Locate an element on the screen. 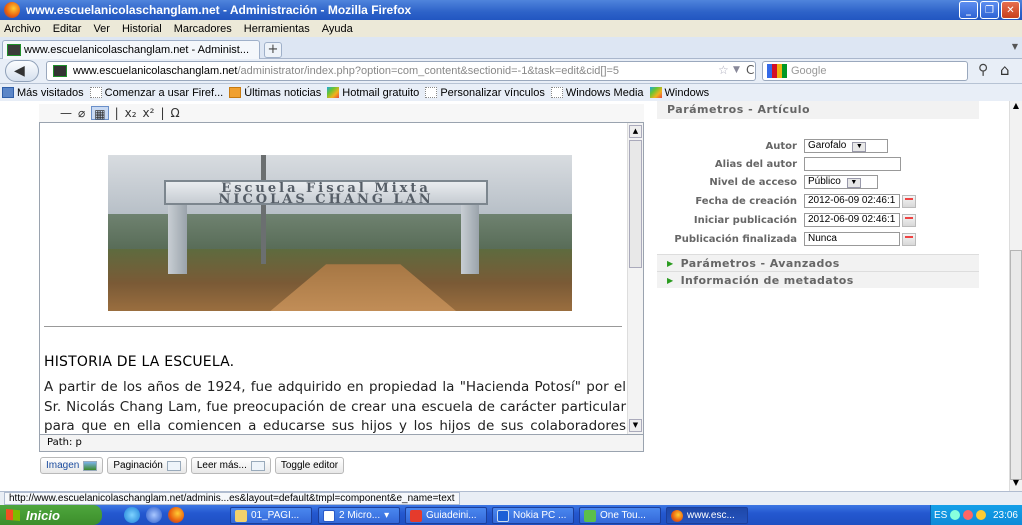  author-alias-row: Alias del autor is located at coordinates (810, 164).